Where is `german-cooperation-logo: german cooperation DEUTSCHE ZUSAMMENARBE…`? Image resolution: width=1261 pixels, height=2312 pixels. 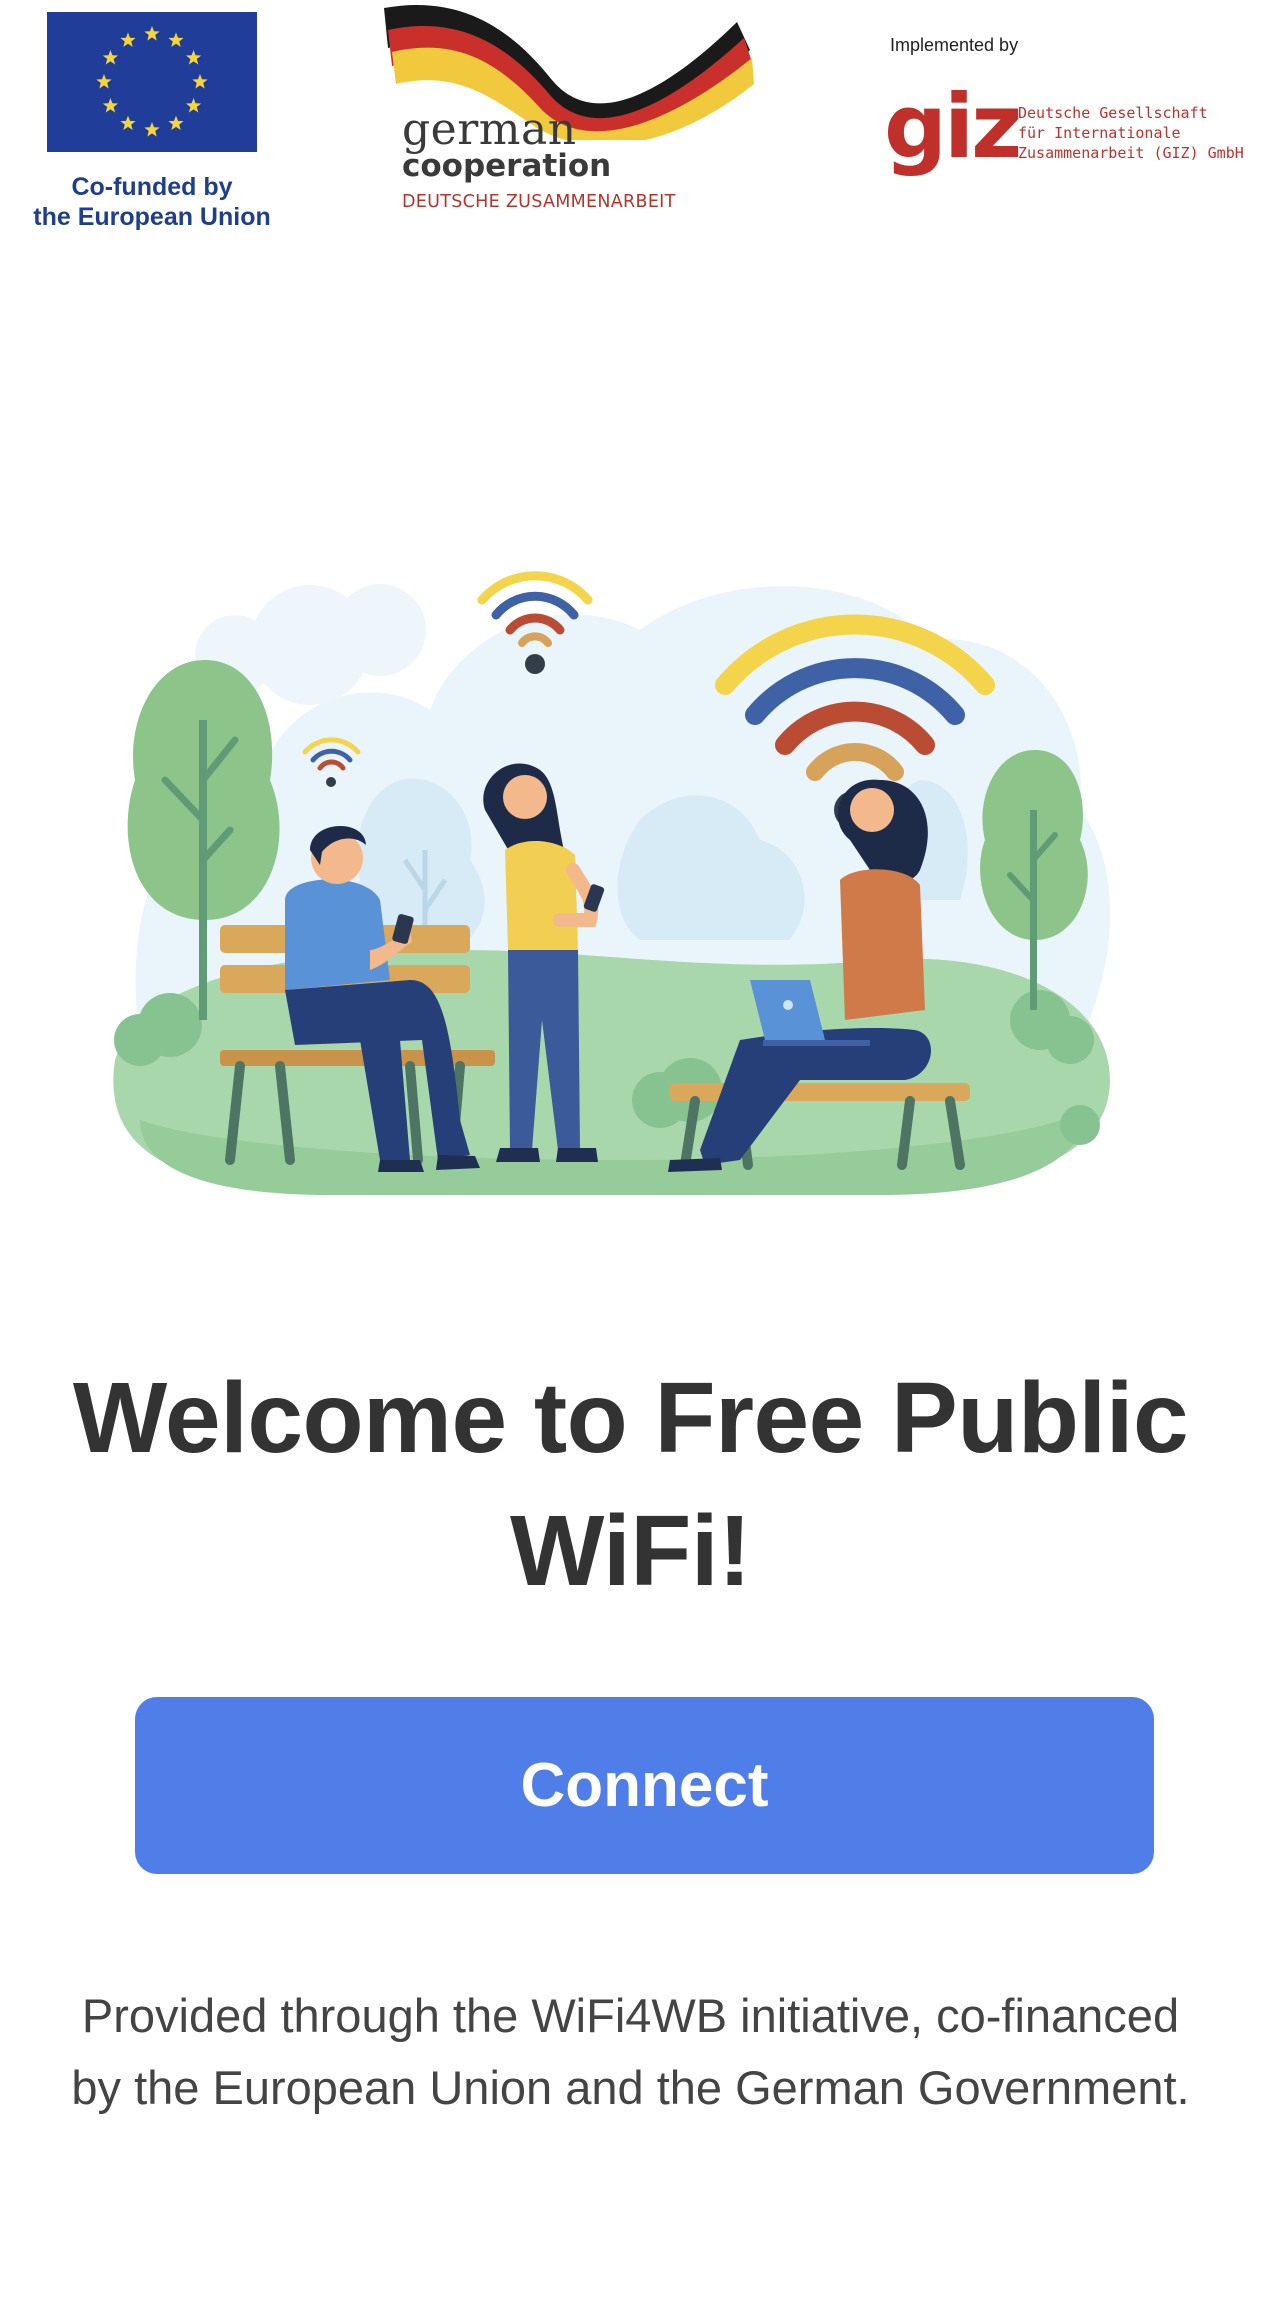 german-cooperation-logo: german cooperation DEUTSCHE ZUSAMMENARBE… is located at coordinates (572, 110).